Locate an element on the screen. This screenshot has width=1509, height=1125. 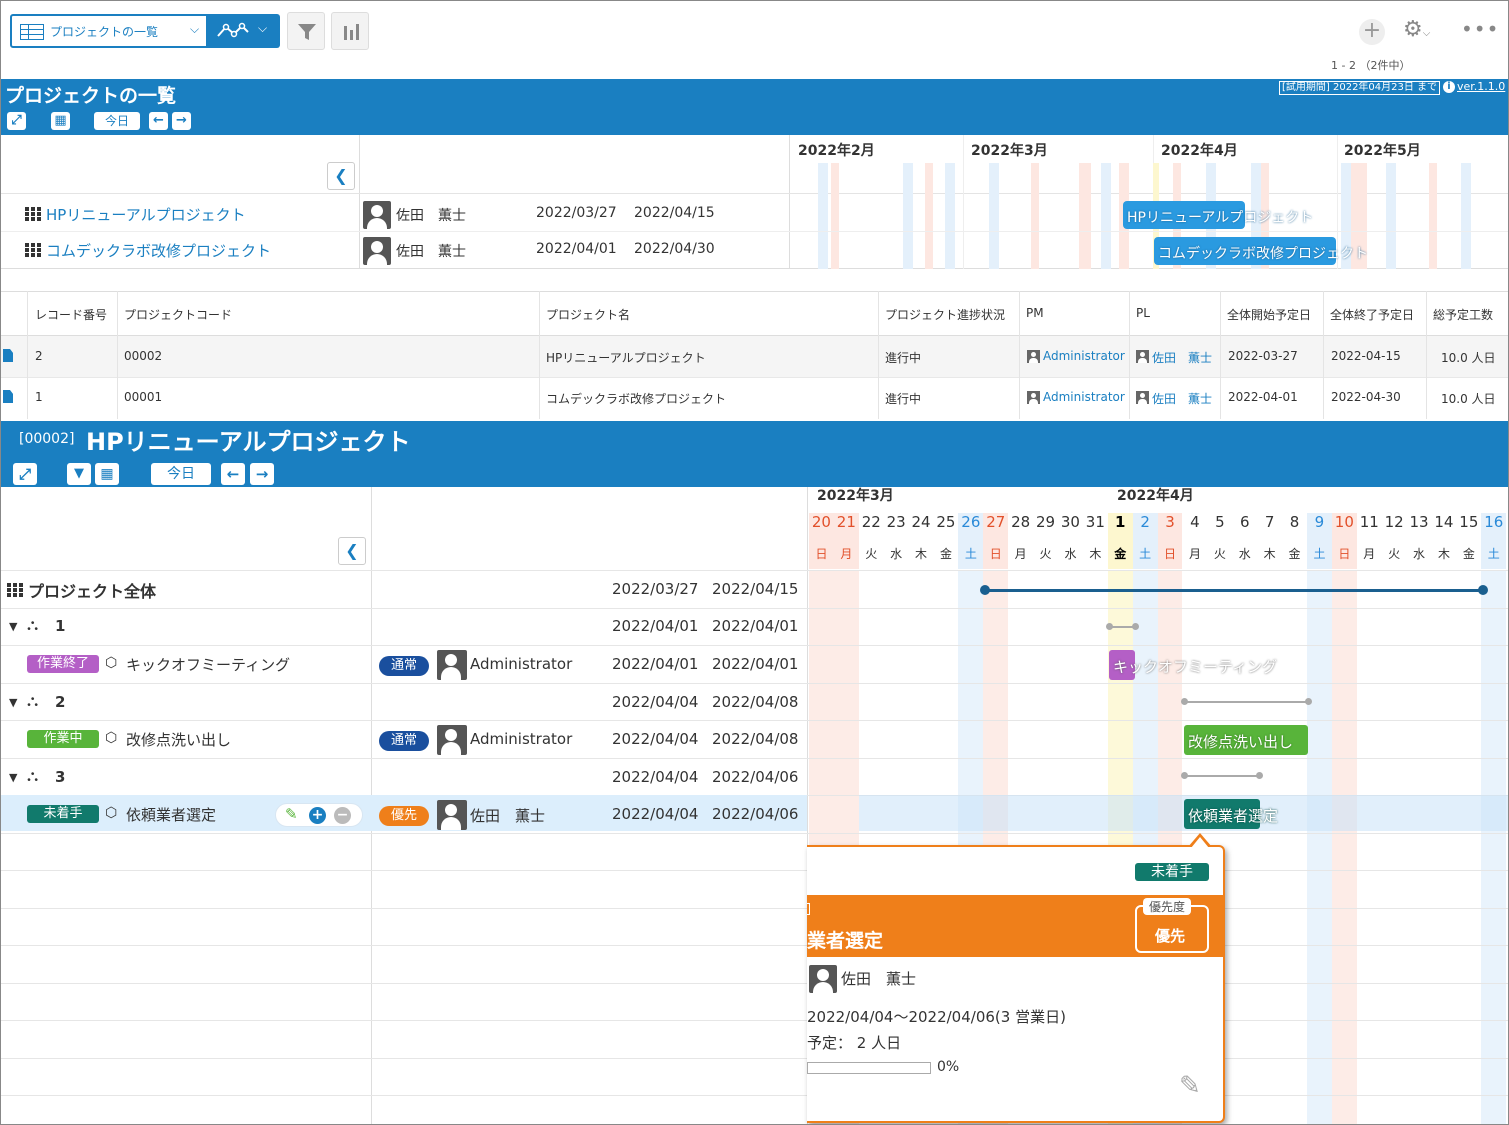
day-column-header: 1金 is located at coordinates (1120, 541).